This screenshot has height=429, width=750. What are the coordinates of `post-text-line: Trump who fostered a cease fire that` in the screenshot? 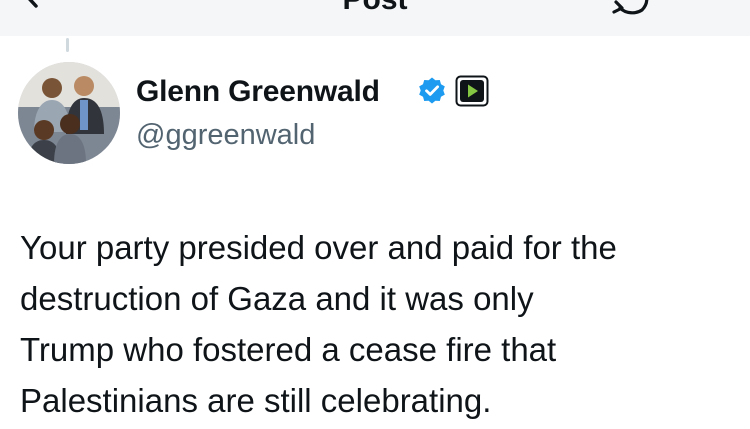 It's located at (288, 349).